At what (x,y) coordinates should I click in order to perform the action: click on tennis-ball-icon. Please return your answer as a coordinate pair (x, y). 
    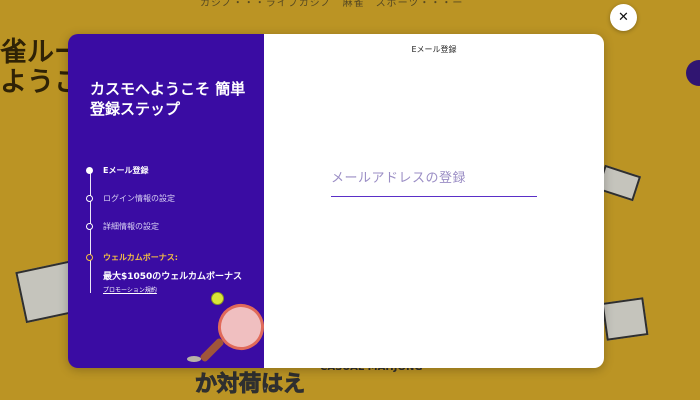
    Looking at the image, I should click on (217, 298).